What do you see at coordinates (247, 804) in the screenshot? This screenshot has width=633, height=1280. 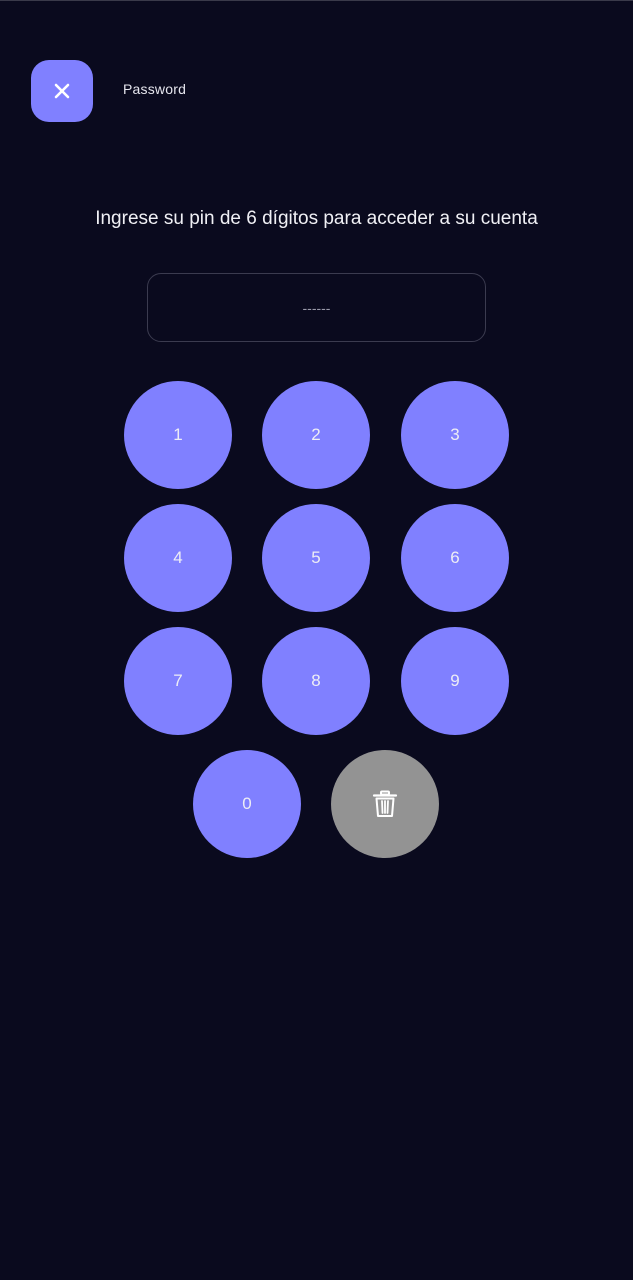 I see `keypad-key-0: 0` at bounding box center [247, 804].